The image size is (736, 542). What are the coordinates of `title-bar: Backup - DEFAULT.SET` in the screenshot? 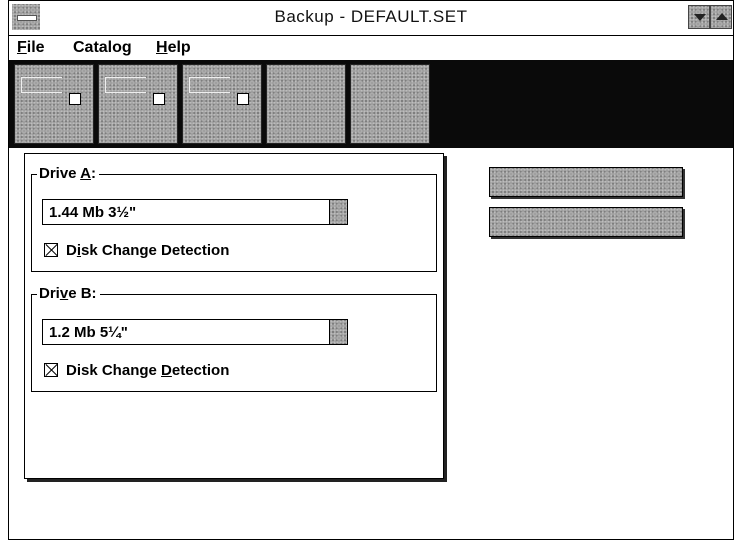 It's located at (371, 18).